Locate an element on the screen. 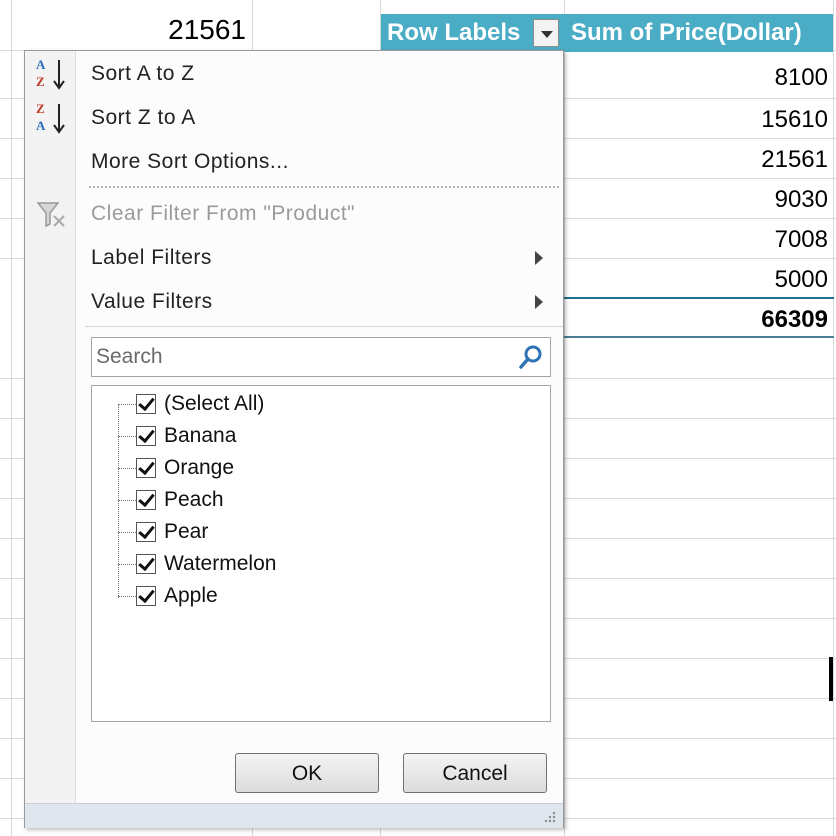 This screenshot has height=836, width=836. list-item-label: (Select All) is located at coordinates (214, 403).